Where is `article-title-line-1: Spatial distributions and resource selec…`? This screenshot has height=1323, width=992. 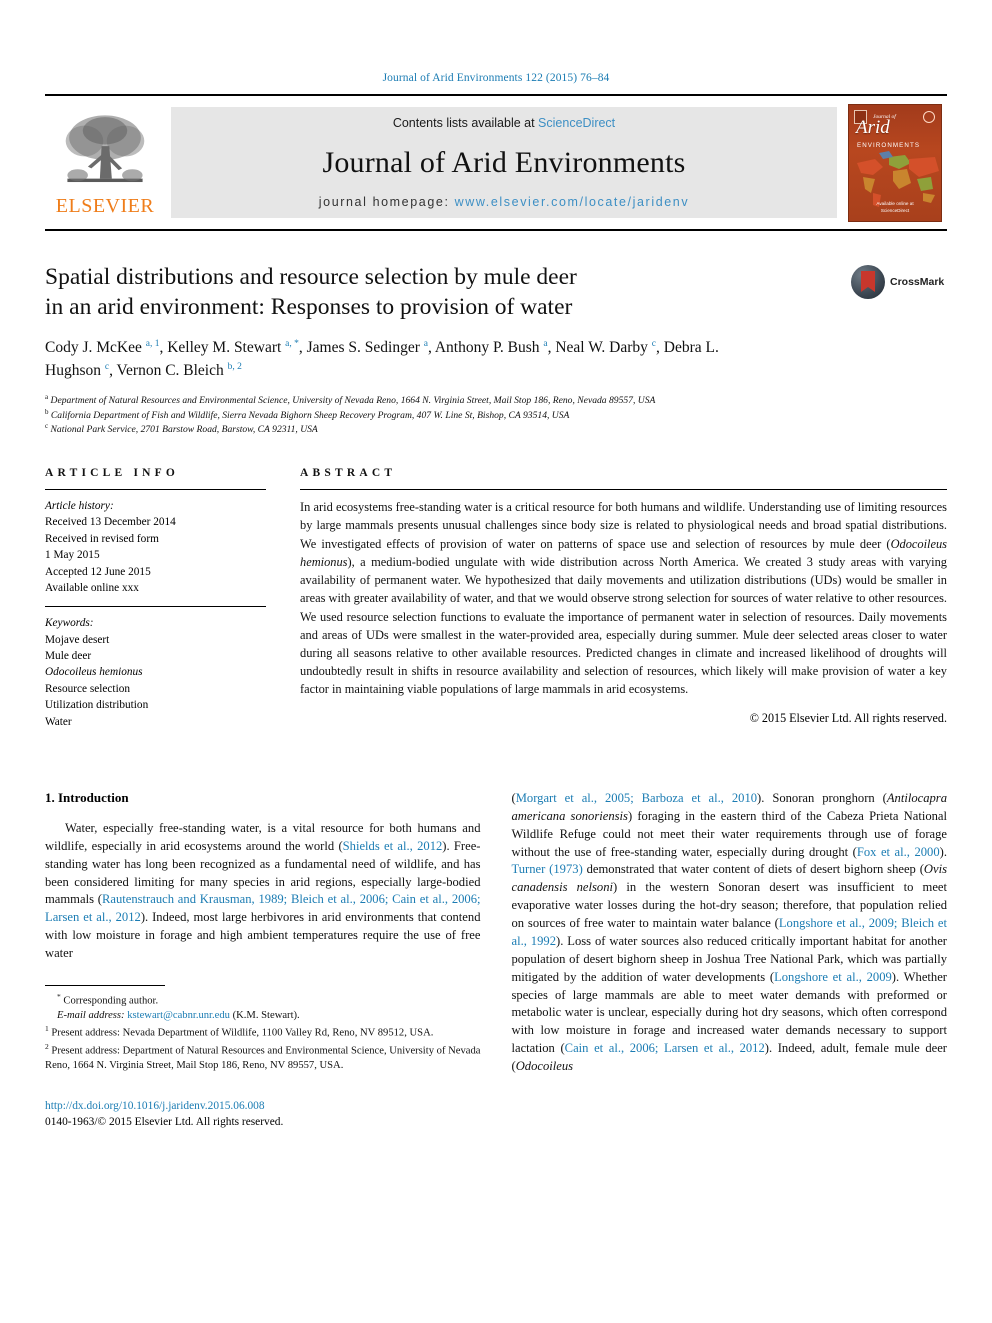 article-title-line-1: Spatial distributions and resource selec… is located at coordinates (311, 277).